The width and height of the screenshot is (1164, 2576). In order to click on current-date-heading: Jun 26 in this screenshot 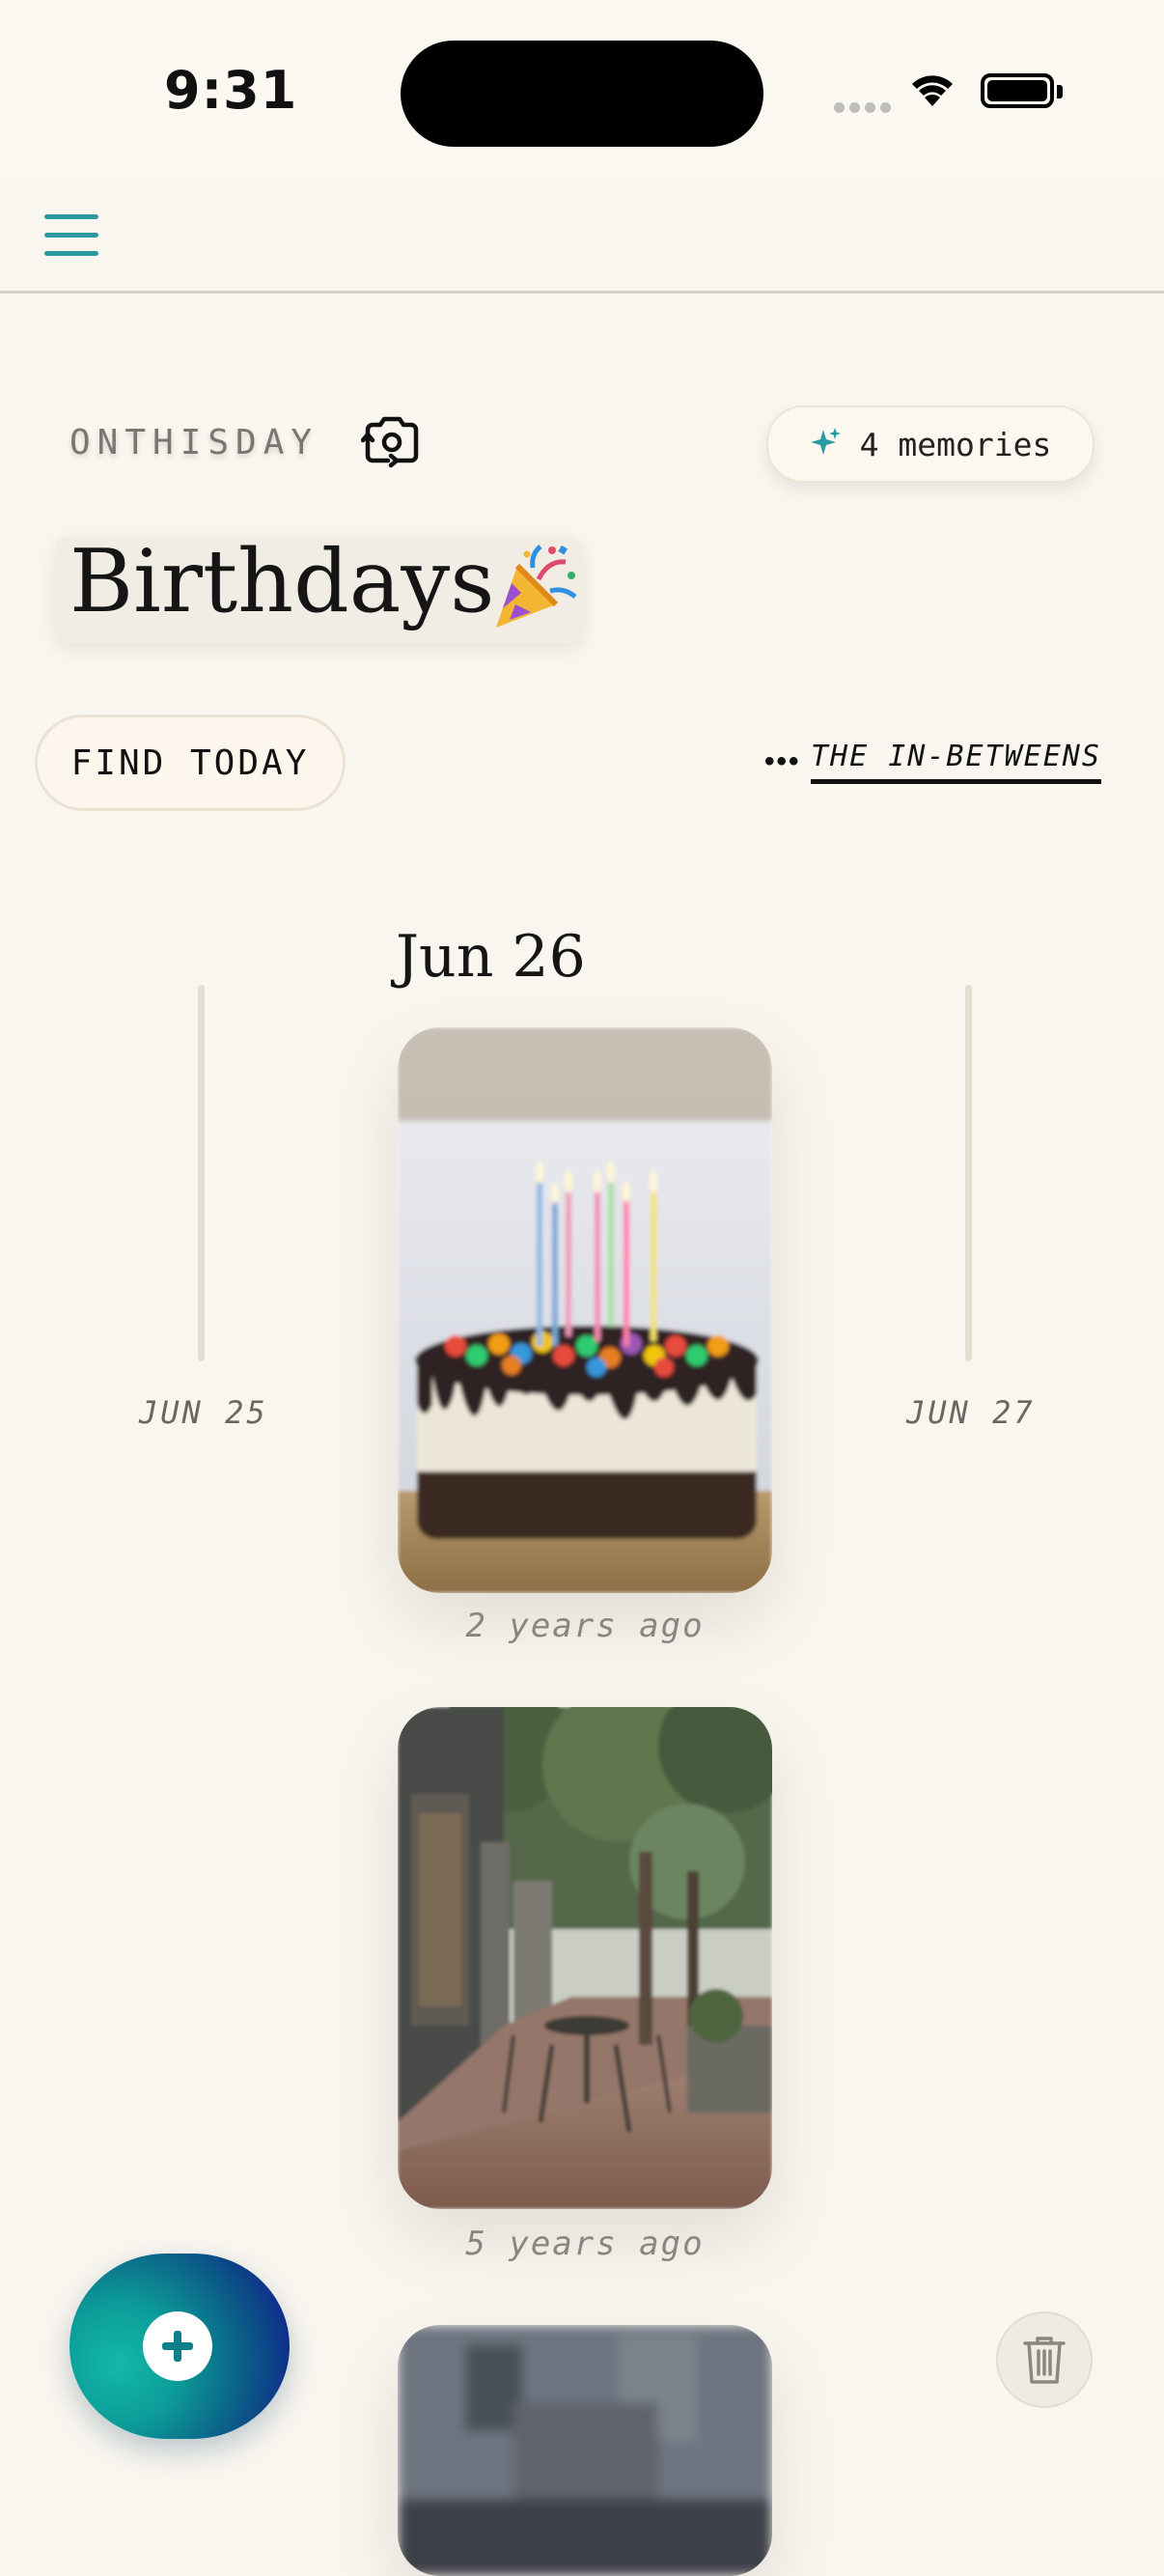, I will do `click(491, 957)`.